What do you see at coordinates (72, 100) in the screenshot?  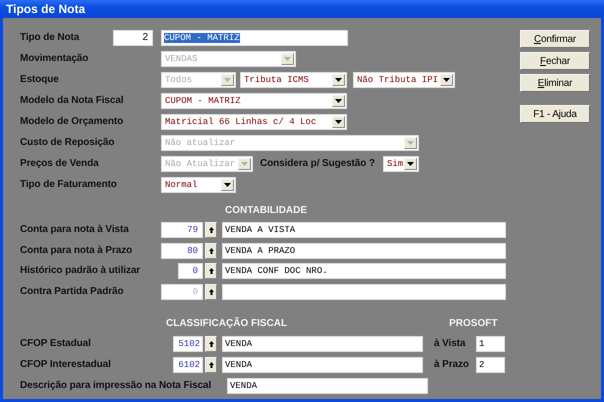 I see `field-label: Modelo da Nota Fiscal` at bounding box center [72, 100].